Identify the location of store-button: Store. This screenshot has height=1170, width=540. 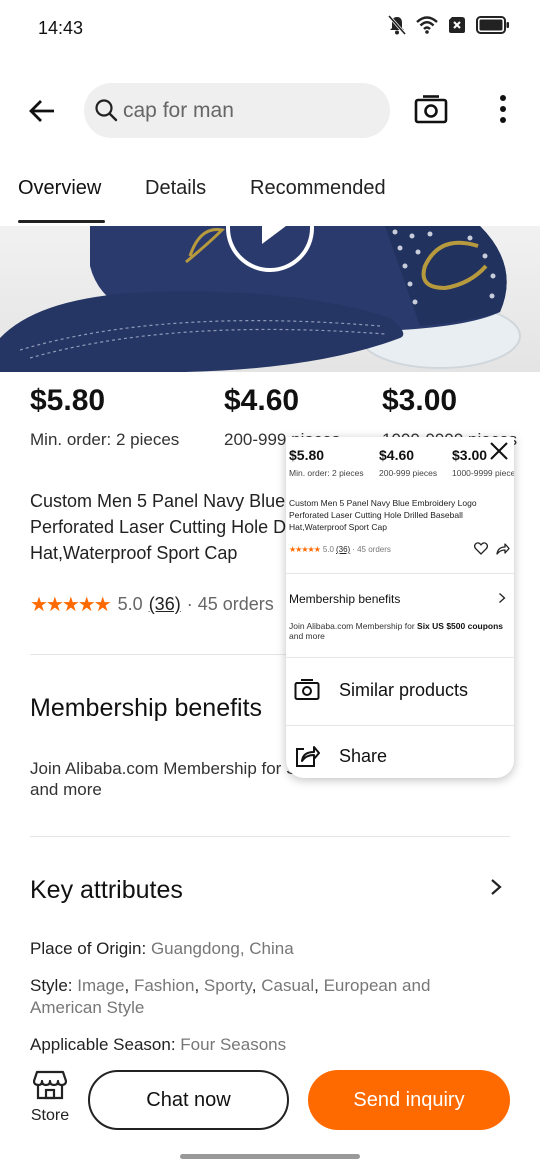
(50, 1097).